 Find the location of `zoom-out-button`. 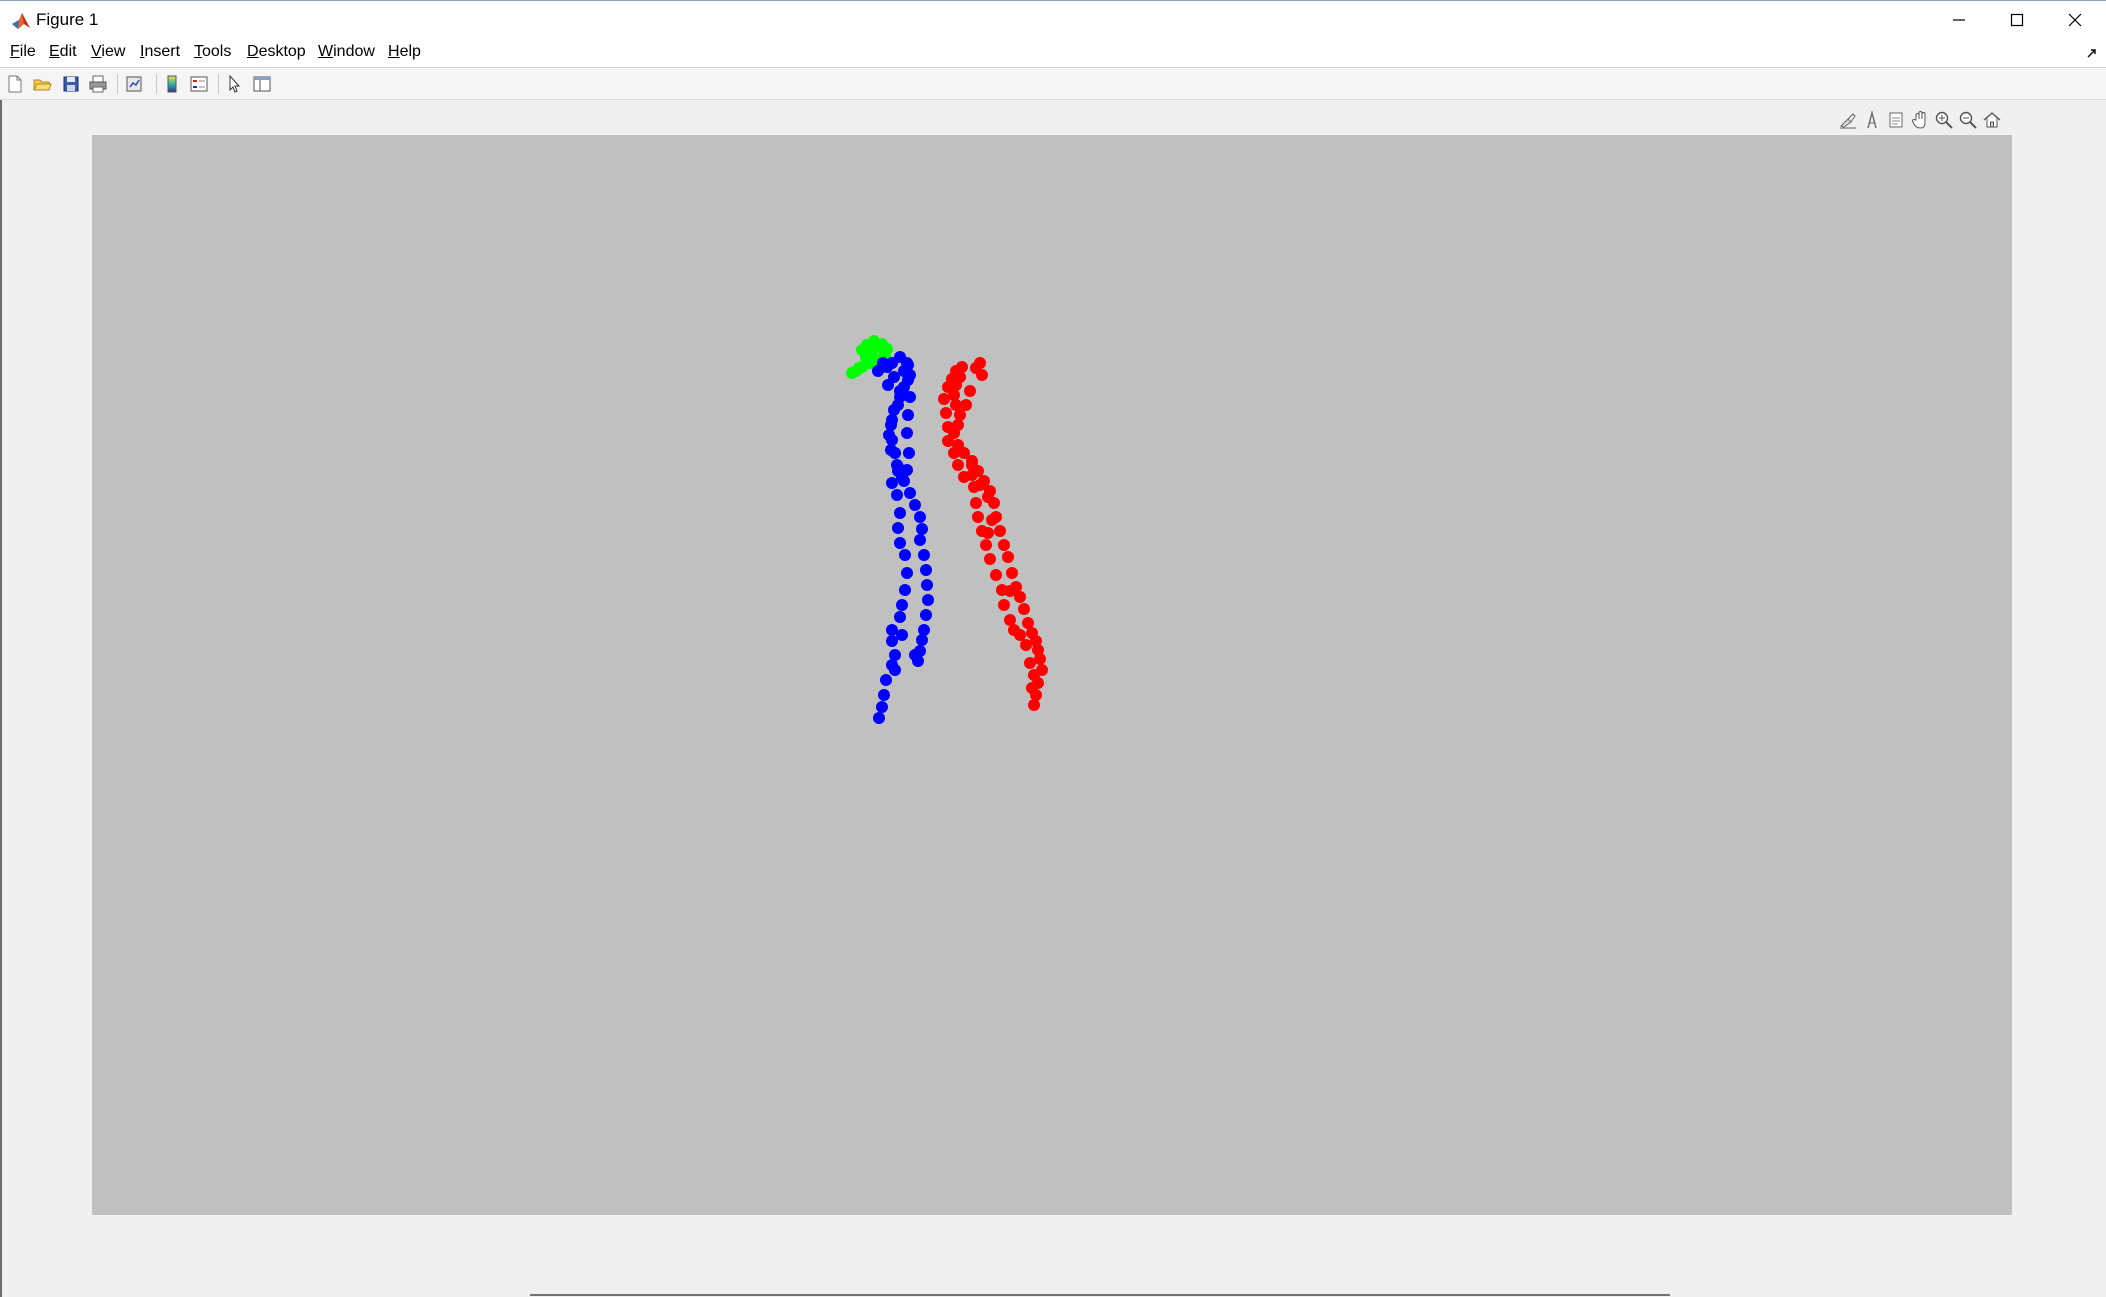

zoom-out-button is located at coordinates (1968, 120).